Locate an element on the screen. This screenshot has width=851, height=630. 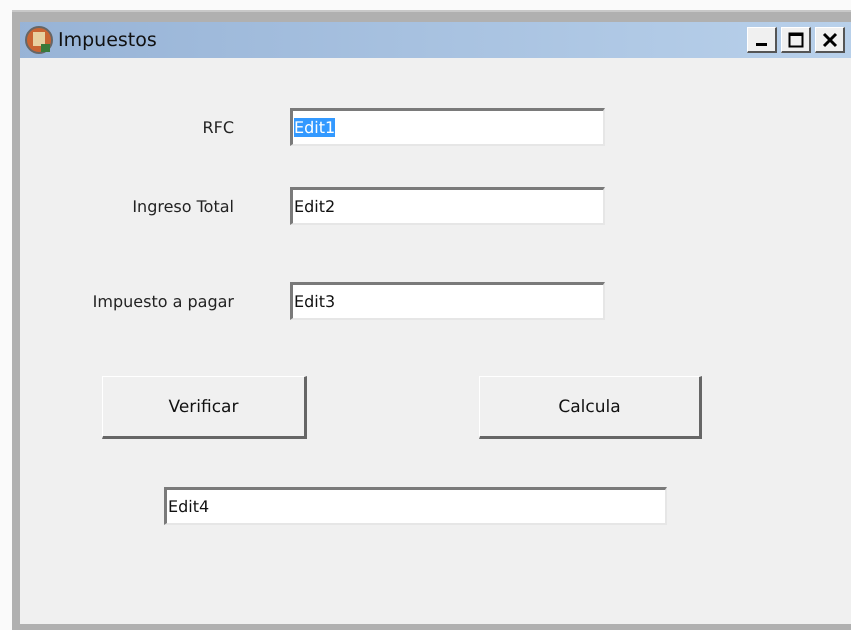
minimize-icon is located at coordinates (761, 44).